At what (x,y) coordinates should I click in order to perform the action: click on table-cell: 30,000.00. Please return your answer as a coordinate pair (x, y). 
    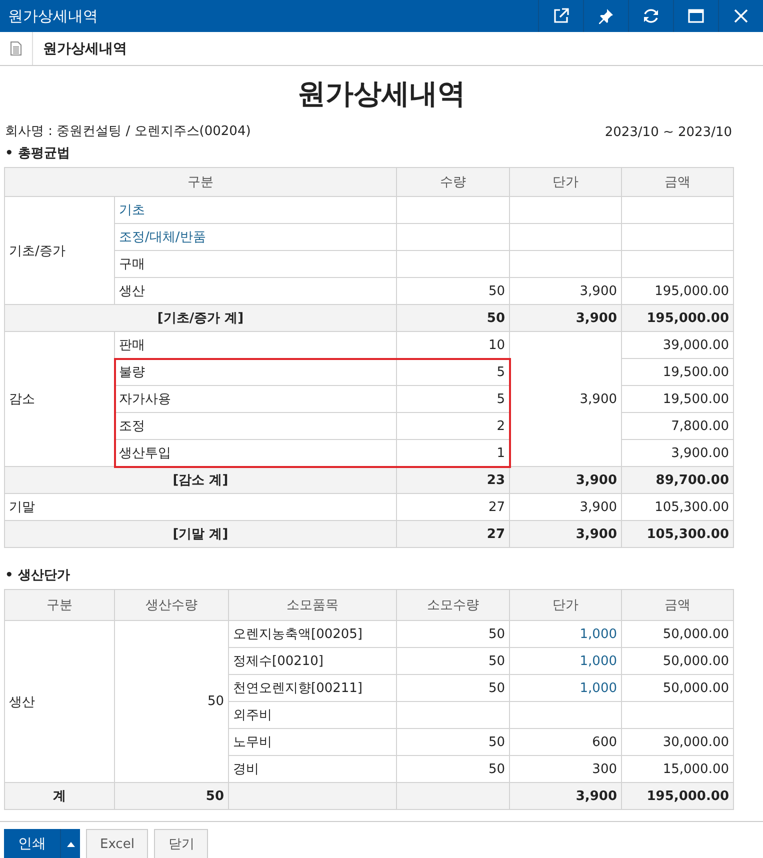
    Looking at the image, I should click on (678, 742).